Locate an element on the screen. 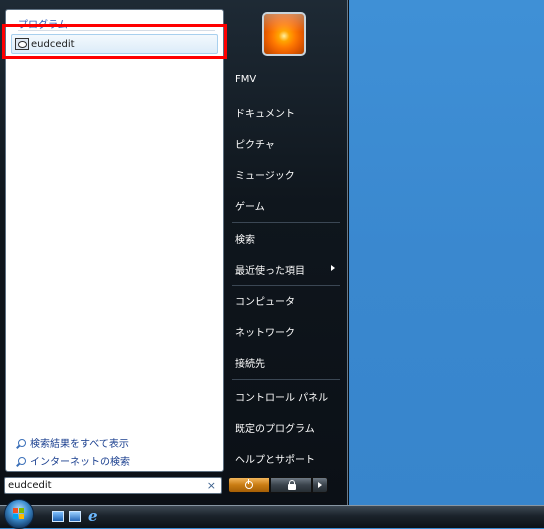 The height and width of the screenshot is (529, 544). right-item-search: 検索 is located at coordinates (245, 238).